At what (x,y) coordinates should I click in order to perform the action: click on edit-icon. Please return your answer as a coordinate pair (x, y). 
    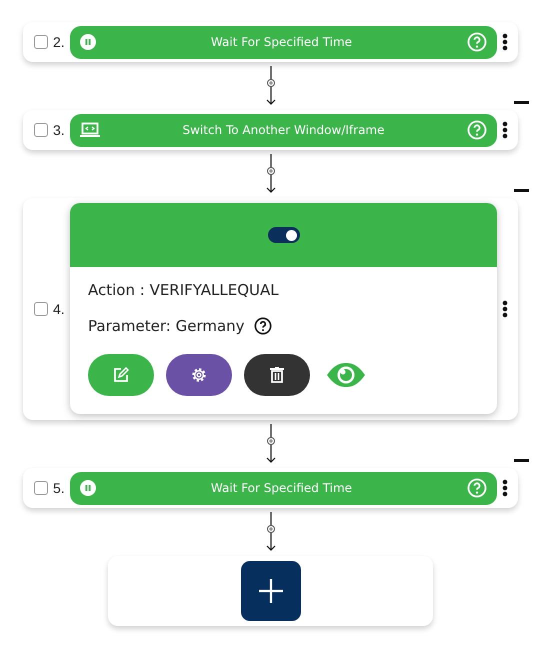
    Looking at the image, I should click on (121, 375).